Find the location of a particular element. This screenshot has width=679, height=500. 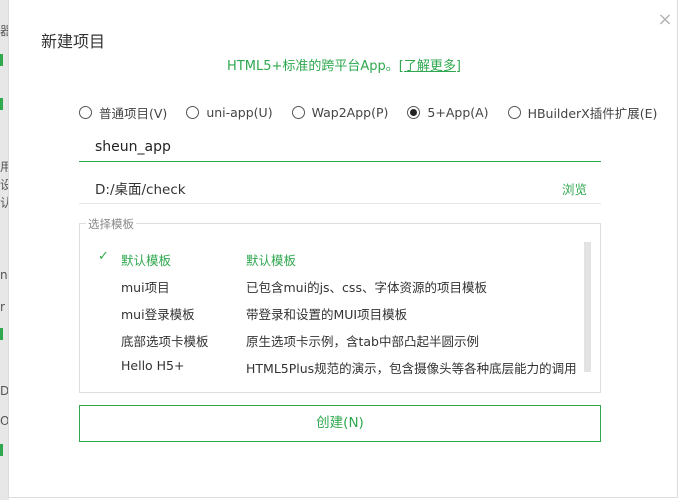

template-row-mui: mui项目 已包含mui的js、css、字体资源的项目模板 is located at coordinates (330, 286).